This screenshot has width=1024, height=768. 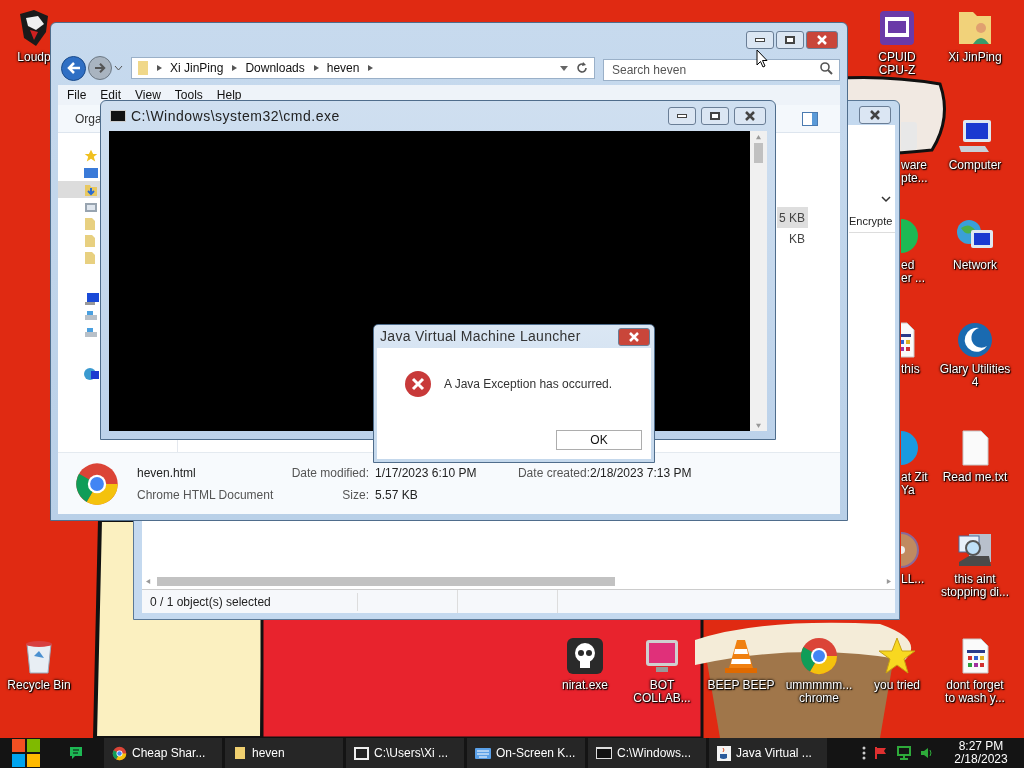 I want to click on nav-item, so click(x=79, y=189).